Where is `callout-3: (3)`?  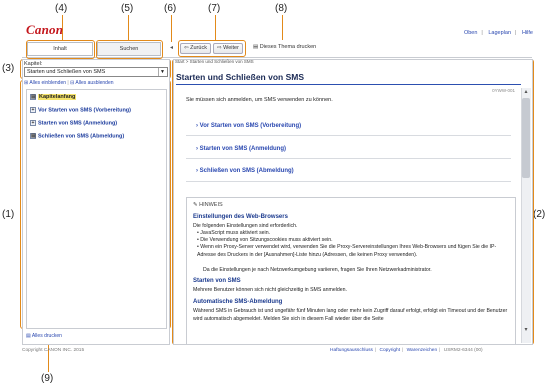
callout-3: (3) is located at coordinates (8, 68).